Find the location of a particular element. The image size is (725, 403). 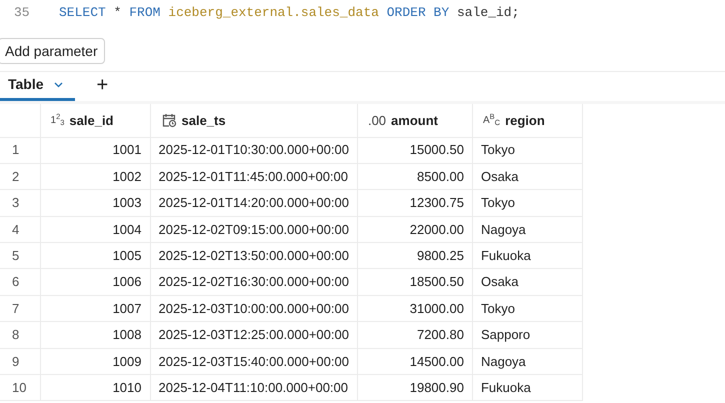

add-tab-button: + is located at coordinates (102, 85).